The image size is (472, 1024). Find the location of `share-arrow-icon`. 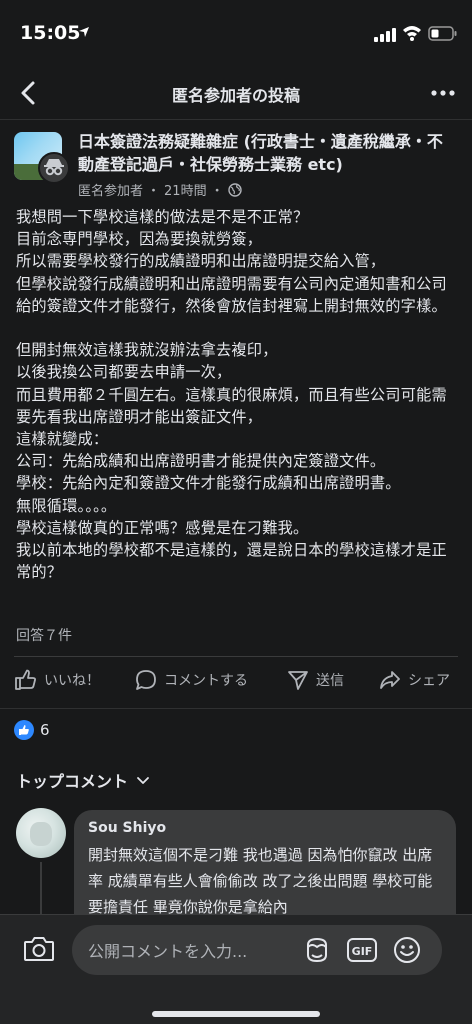

share-arrow-icon is located at coordinates (390, 680).